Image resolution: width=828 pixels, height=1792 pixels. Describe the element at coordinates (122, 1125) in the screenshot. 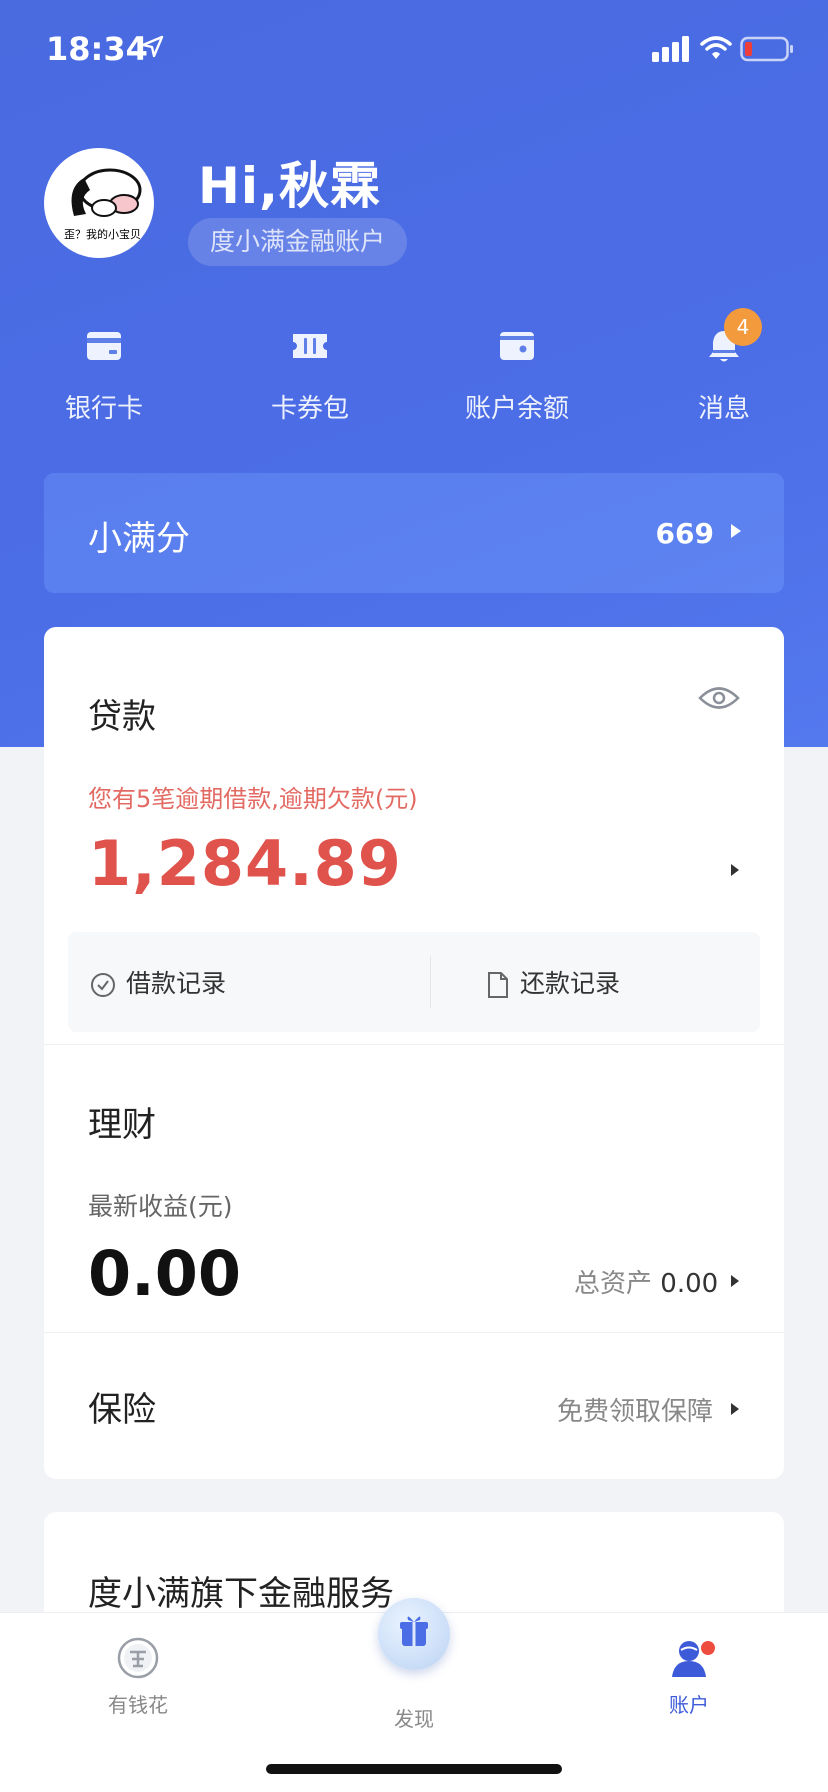

I see `wealth-title: 理财` at that location.